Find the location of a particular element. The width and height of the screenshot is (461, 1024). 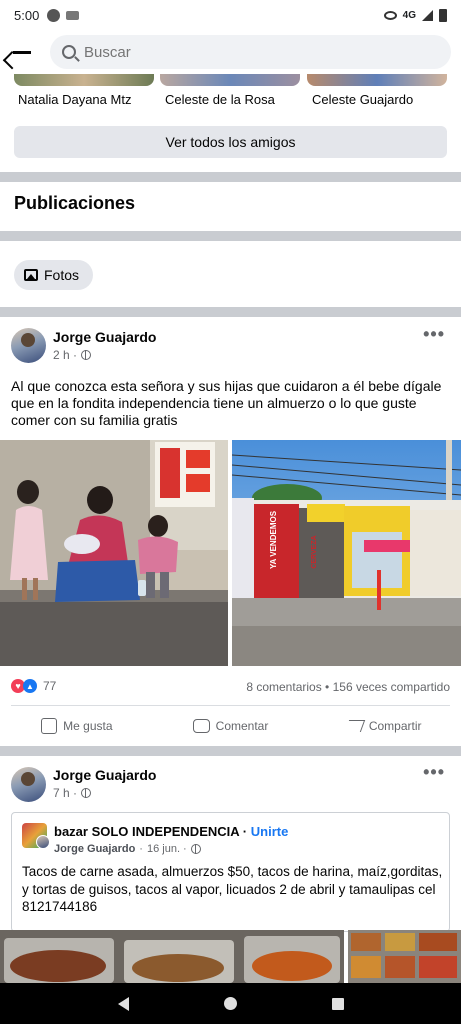

post-photo-food-left is located at coordinates (172, 956).